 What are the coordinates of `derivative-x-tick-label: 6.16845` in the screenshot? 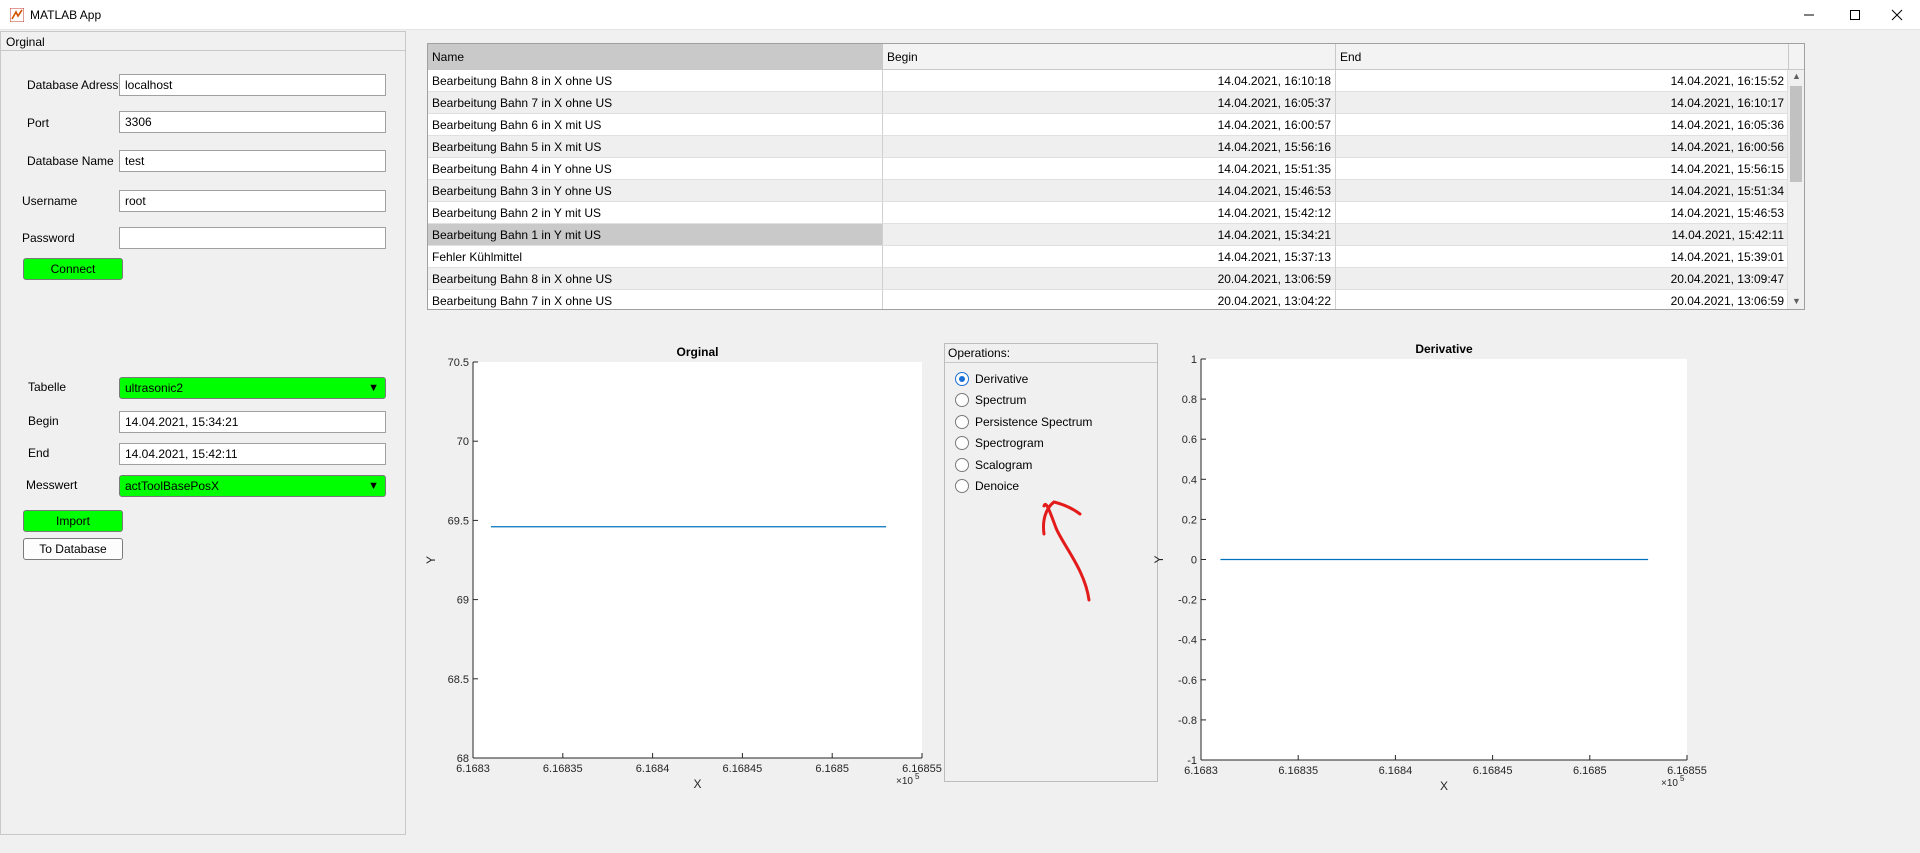 It's located at (1493, 771).